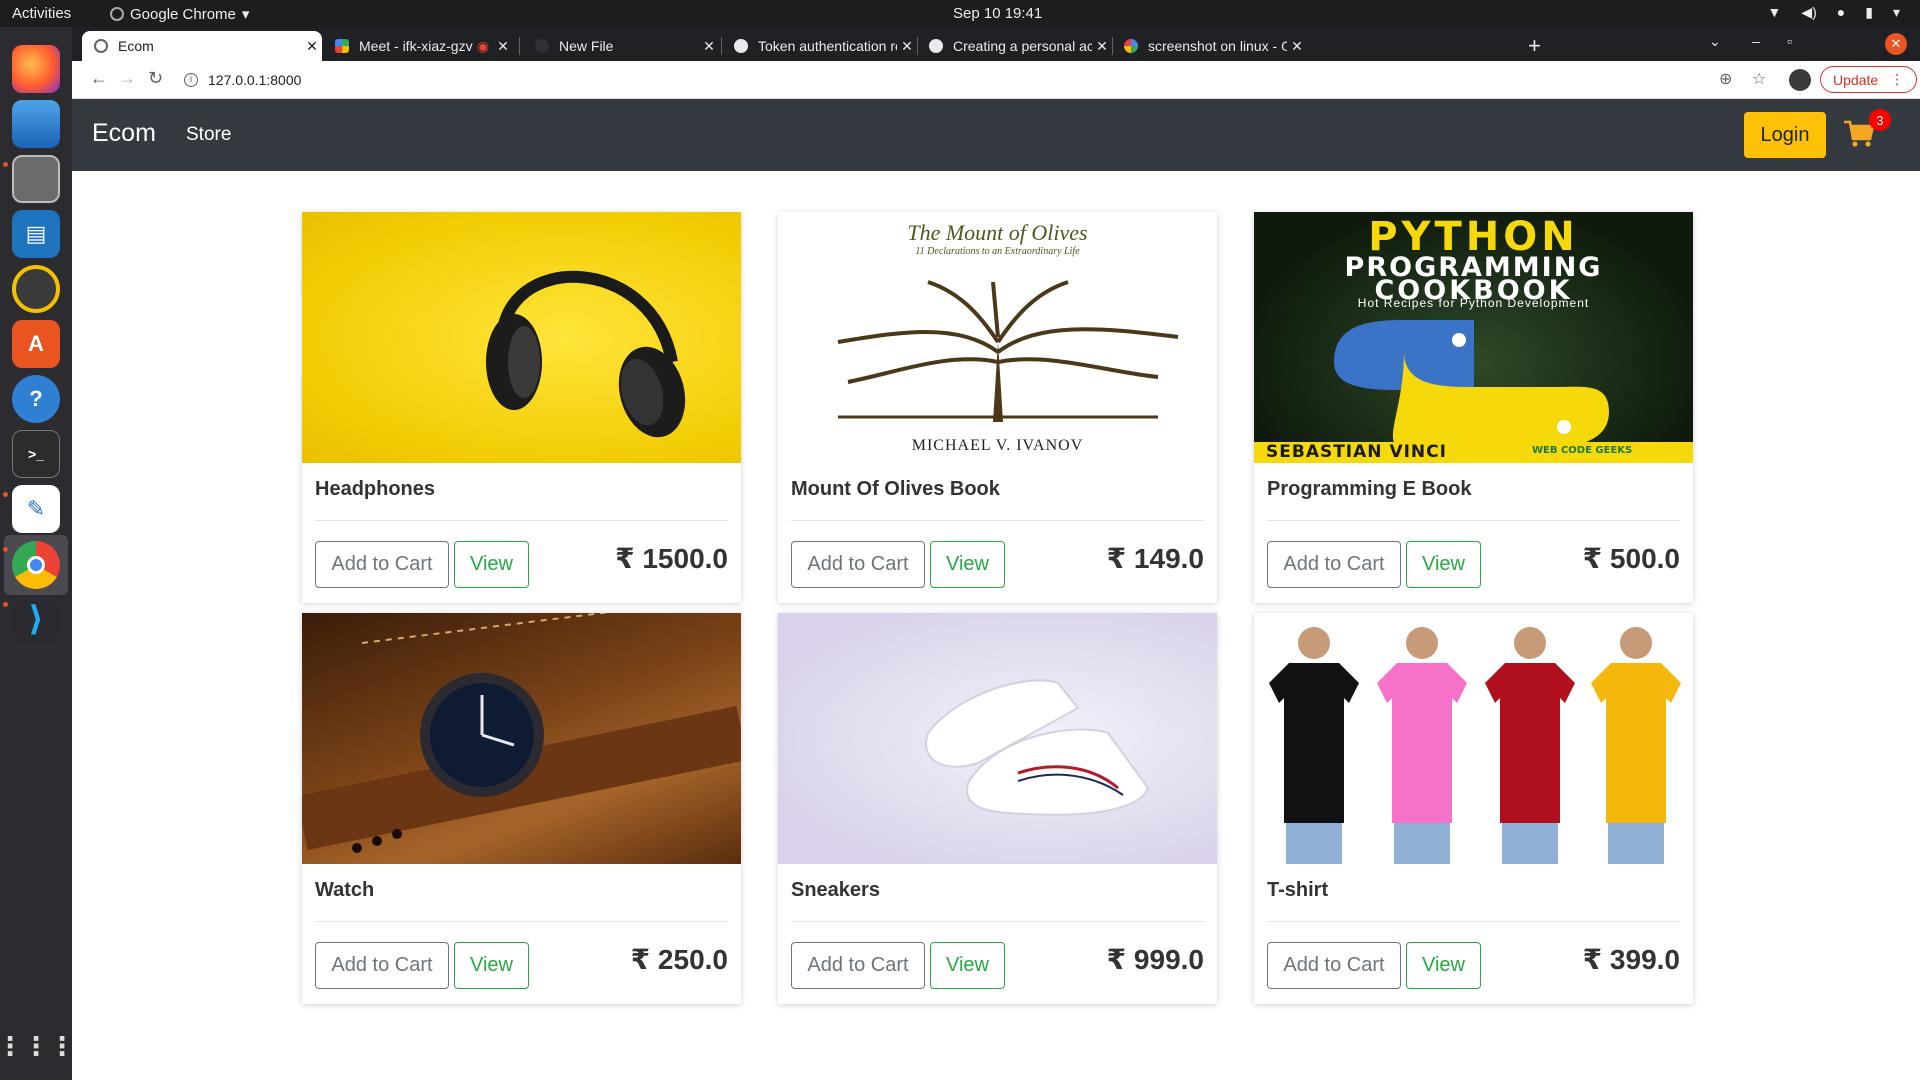 The height and width of the screenshot is (1080, 1920). I want to click on system-tray: ▼ ◀) ● ▮ ▾, so click(1833, 12).